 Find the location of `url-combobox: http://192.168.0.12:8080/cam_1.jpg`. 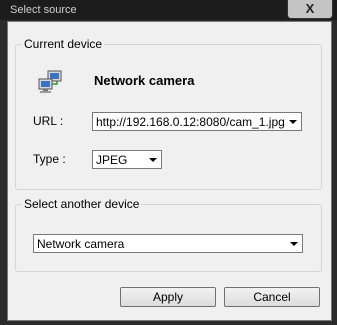

url-combobox: http://192.168.0.12:8080/cam_1.jpg is located at coordinates (197, 121).